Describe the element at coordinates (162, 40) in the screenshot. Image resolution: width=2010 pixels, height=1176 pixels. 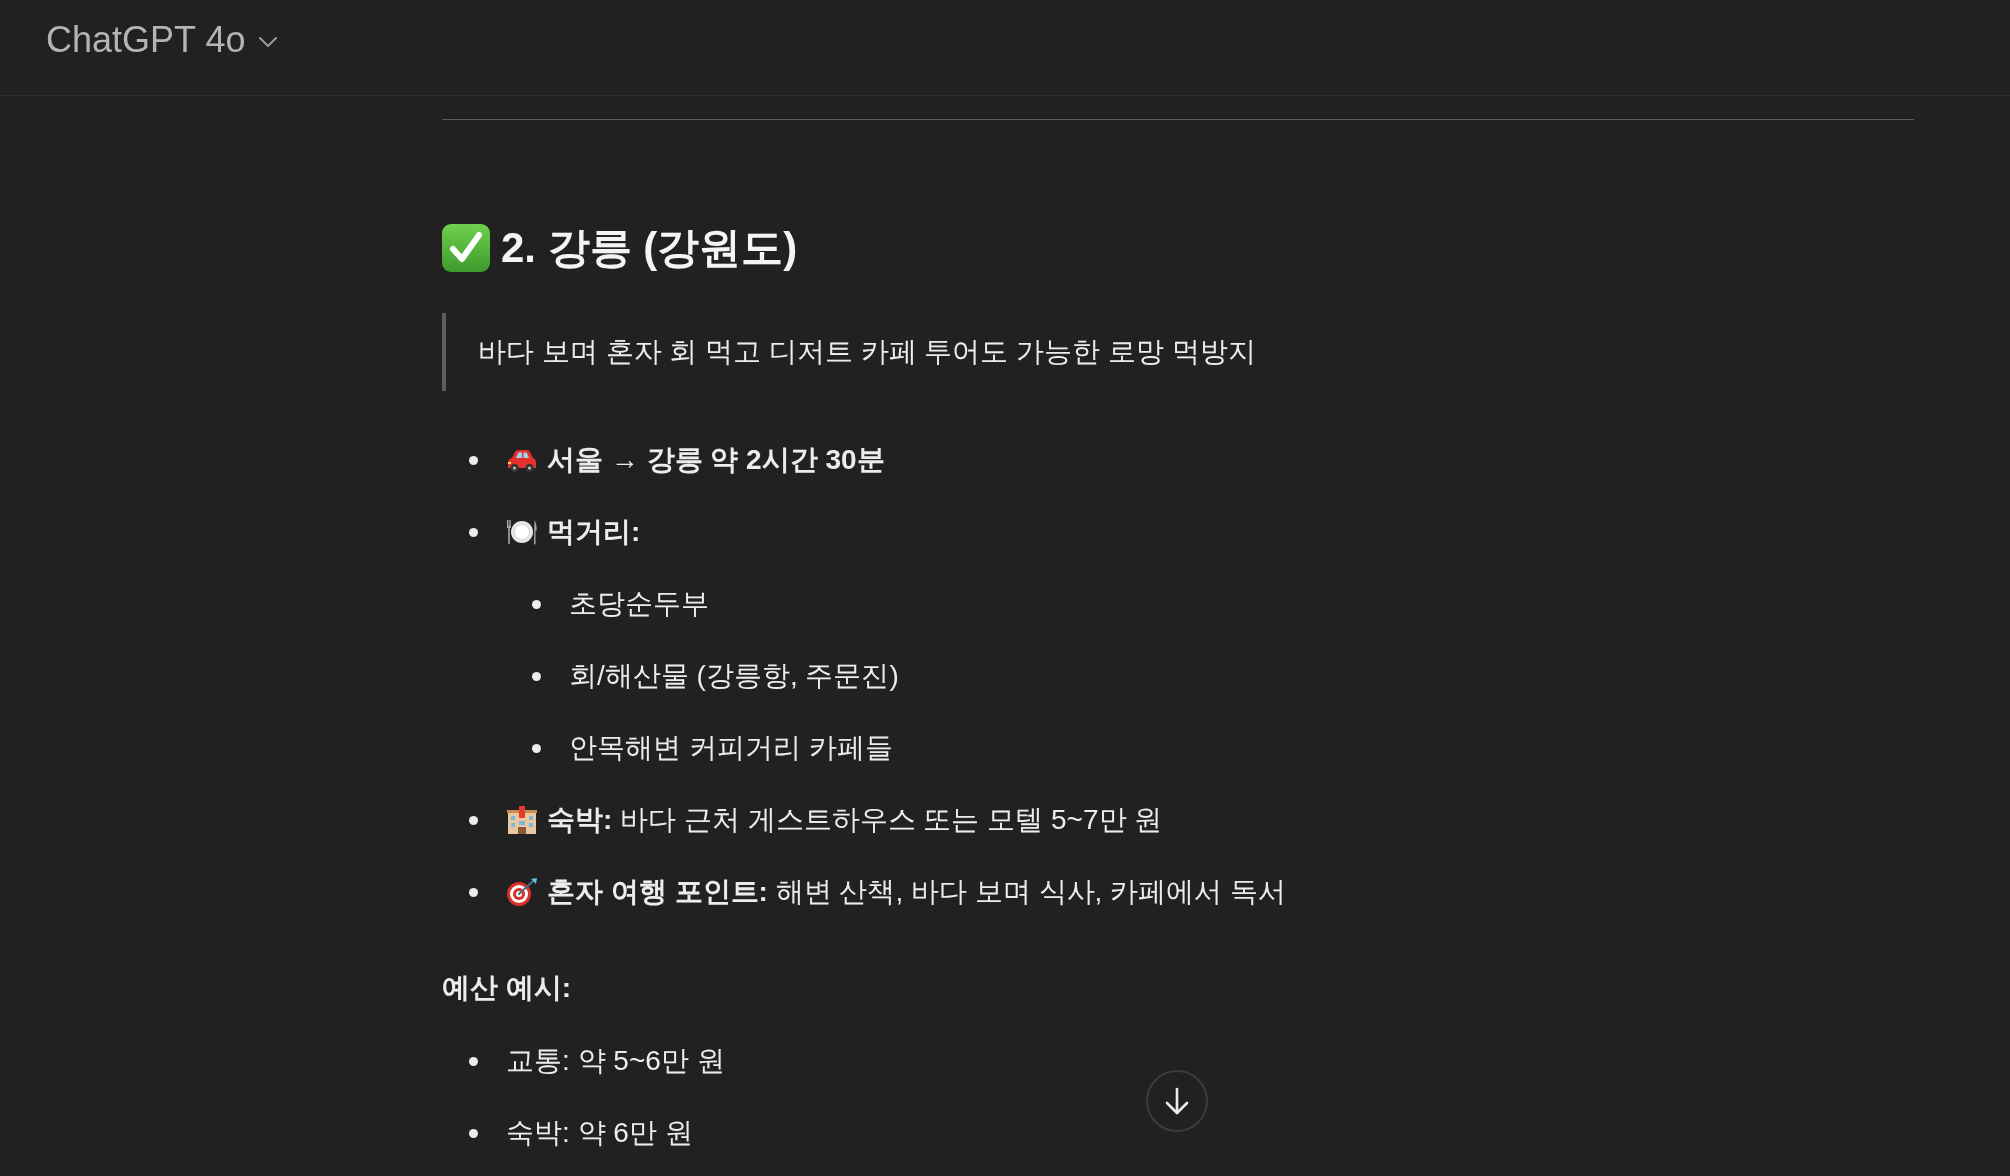
I see `model-selector-button: ChatGPT 4o` at that location.